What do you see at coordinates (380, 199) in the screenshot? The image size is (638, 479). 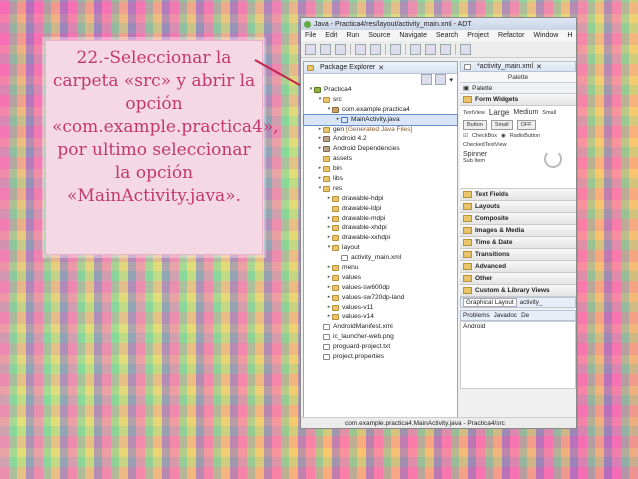 I see `tree-item: ▸ drawable-hdpi` at bounding box center [380, 199].